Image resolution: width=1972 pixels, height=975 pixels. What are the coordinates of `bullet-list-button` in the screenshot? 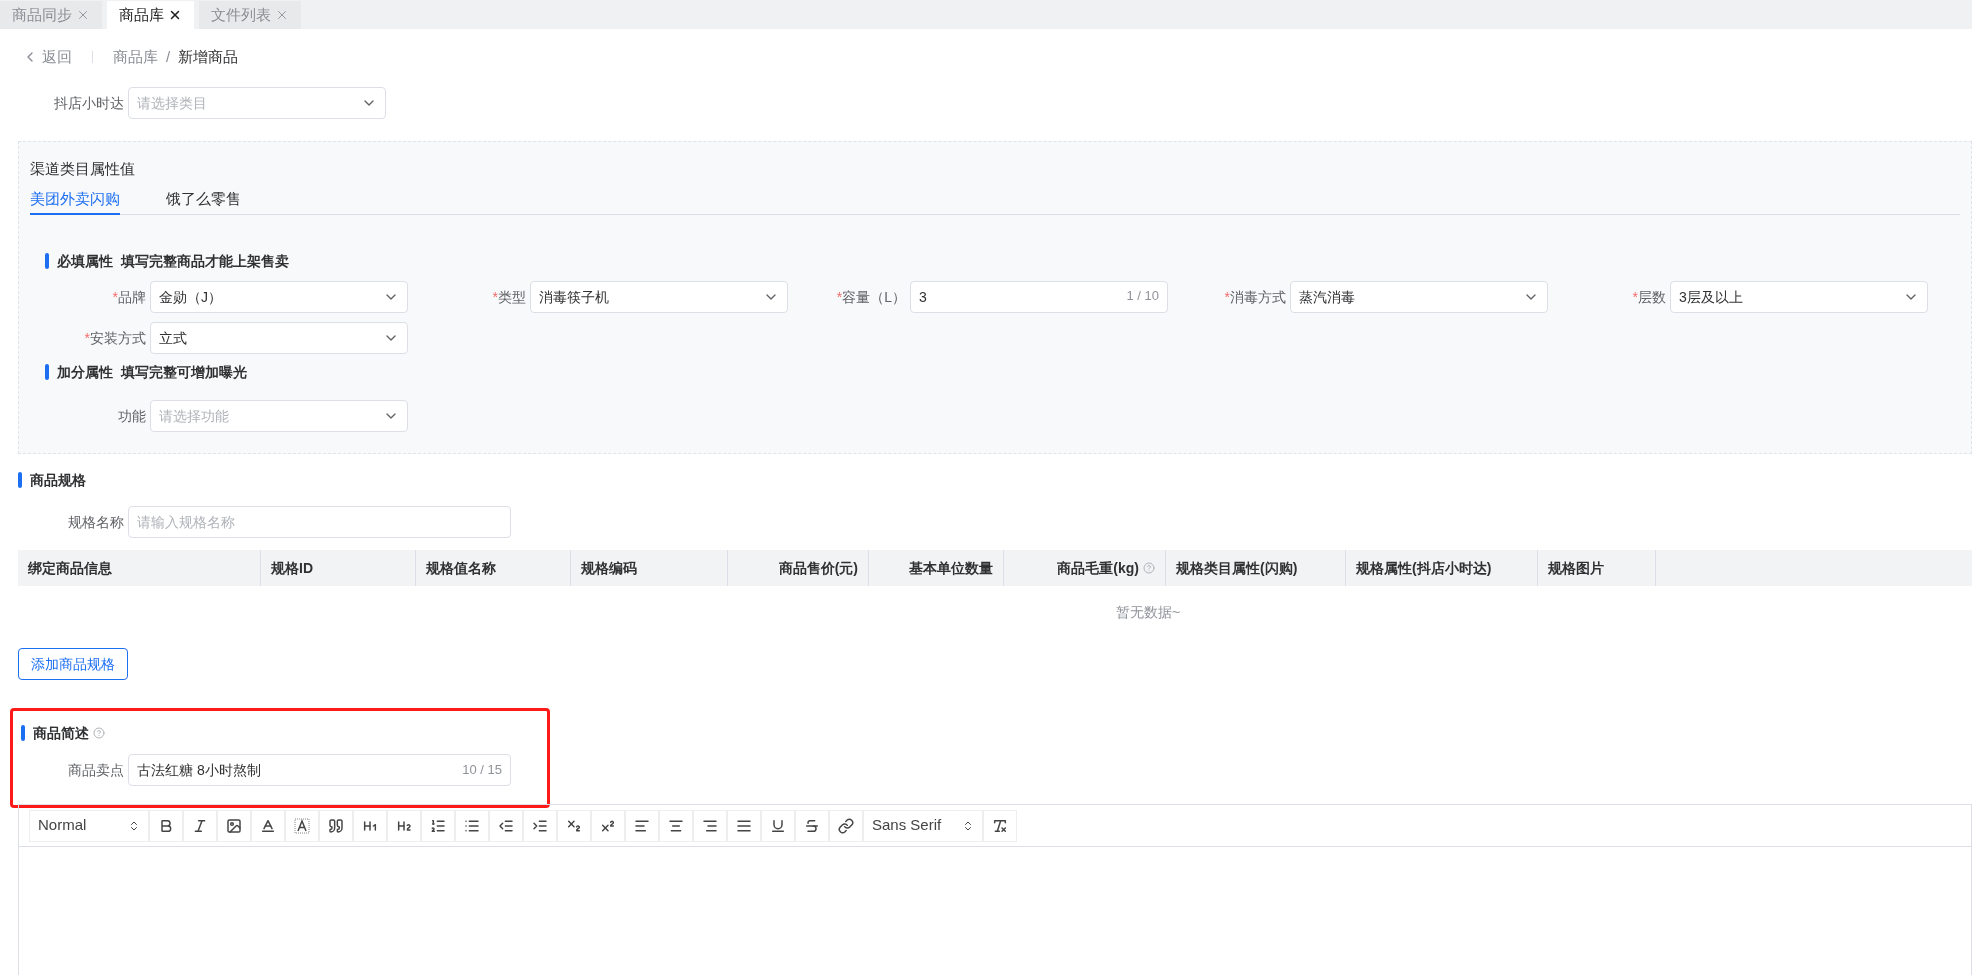 It's located at (472, 825).